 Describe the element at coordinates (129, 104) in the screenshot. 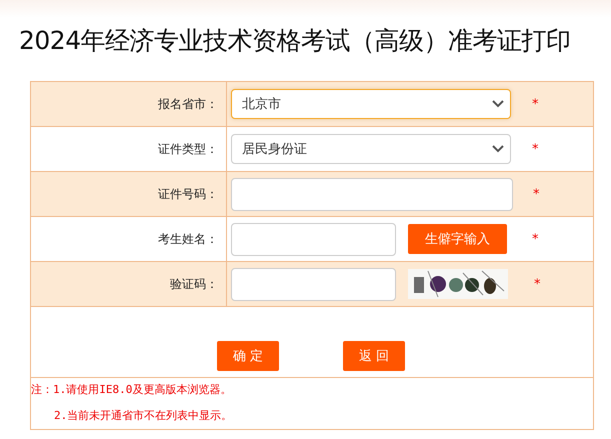

I see `field-label: 报名省市：` at that location.